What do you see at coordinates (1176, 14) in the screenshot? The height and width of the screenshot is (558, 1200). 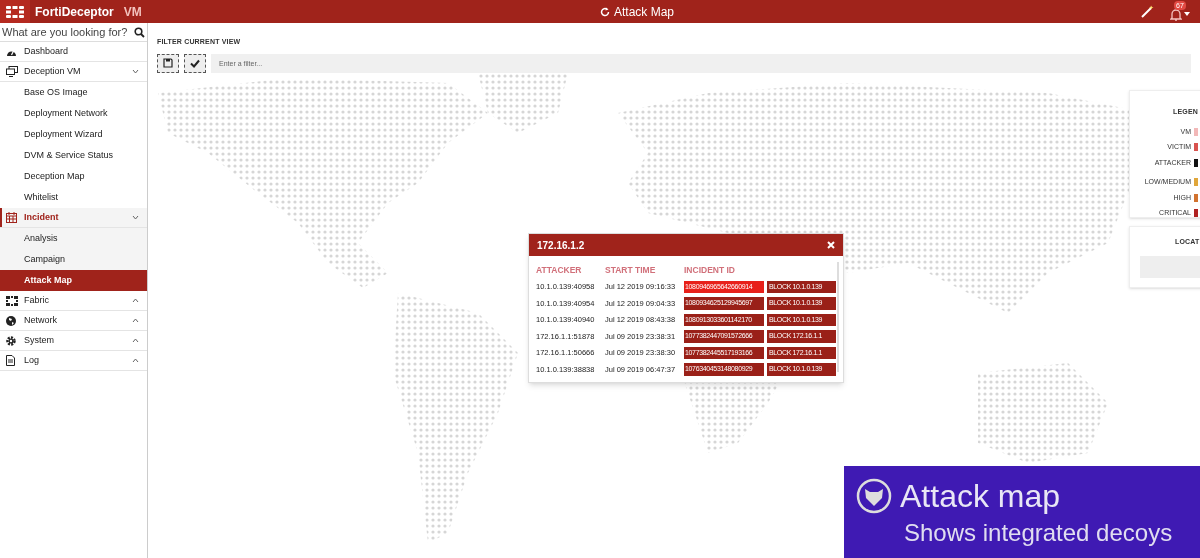 I see `bell-icon` at bounding box center [1176, 14].